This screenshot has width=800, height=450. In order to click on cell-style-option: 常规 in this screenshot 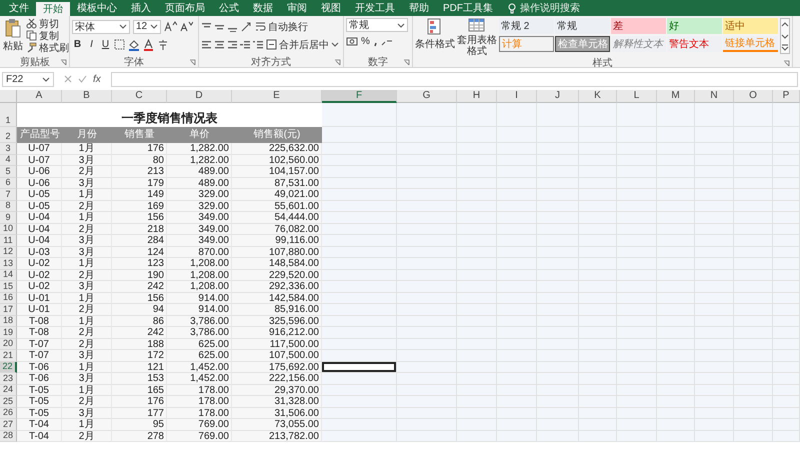, I will do `click(582, 26)`.